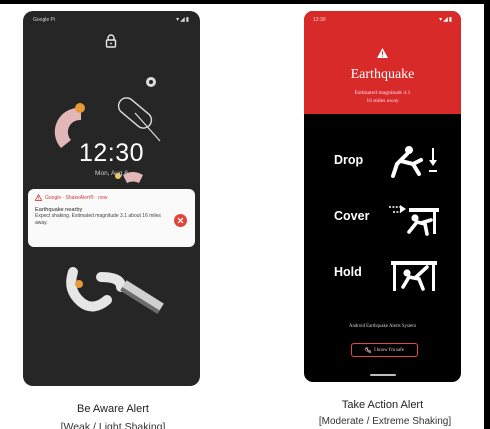  What do you see at coordinates (76, 197) in the screenshot?
I see `notification-app: Google · ShakeAlert® · now` at bounding box center [76, 197].